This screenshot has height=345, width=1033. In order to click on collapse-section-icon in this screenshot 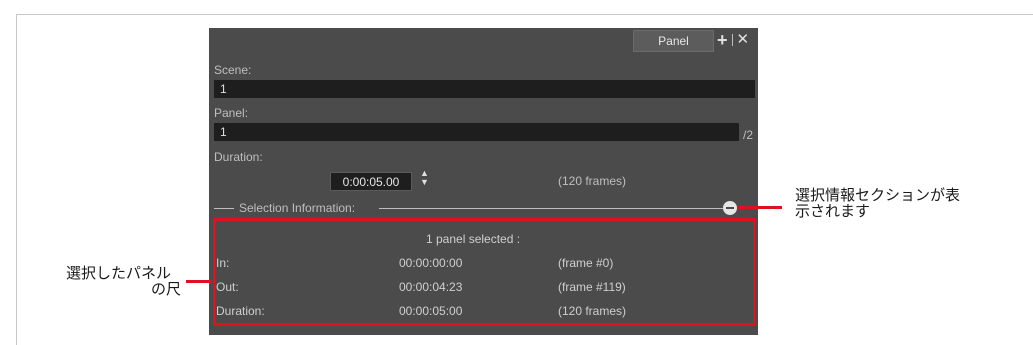, I will do `click(730, 208)`.